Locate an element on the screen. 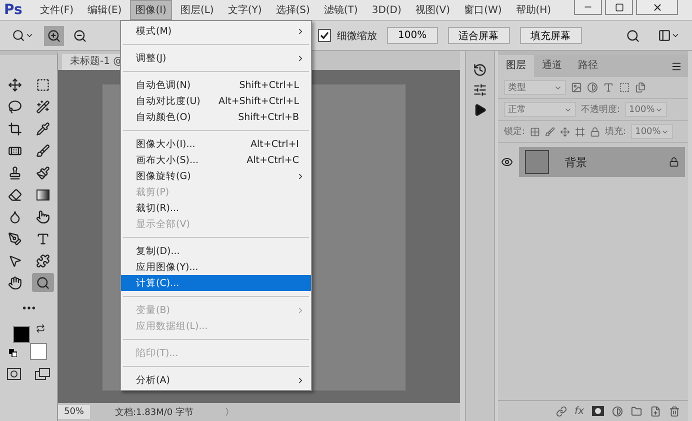  foreground-swatch is located at coordinates (21, 334).